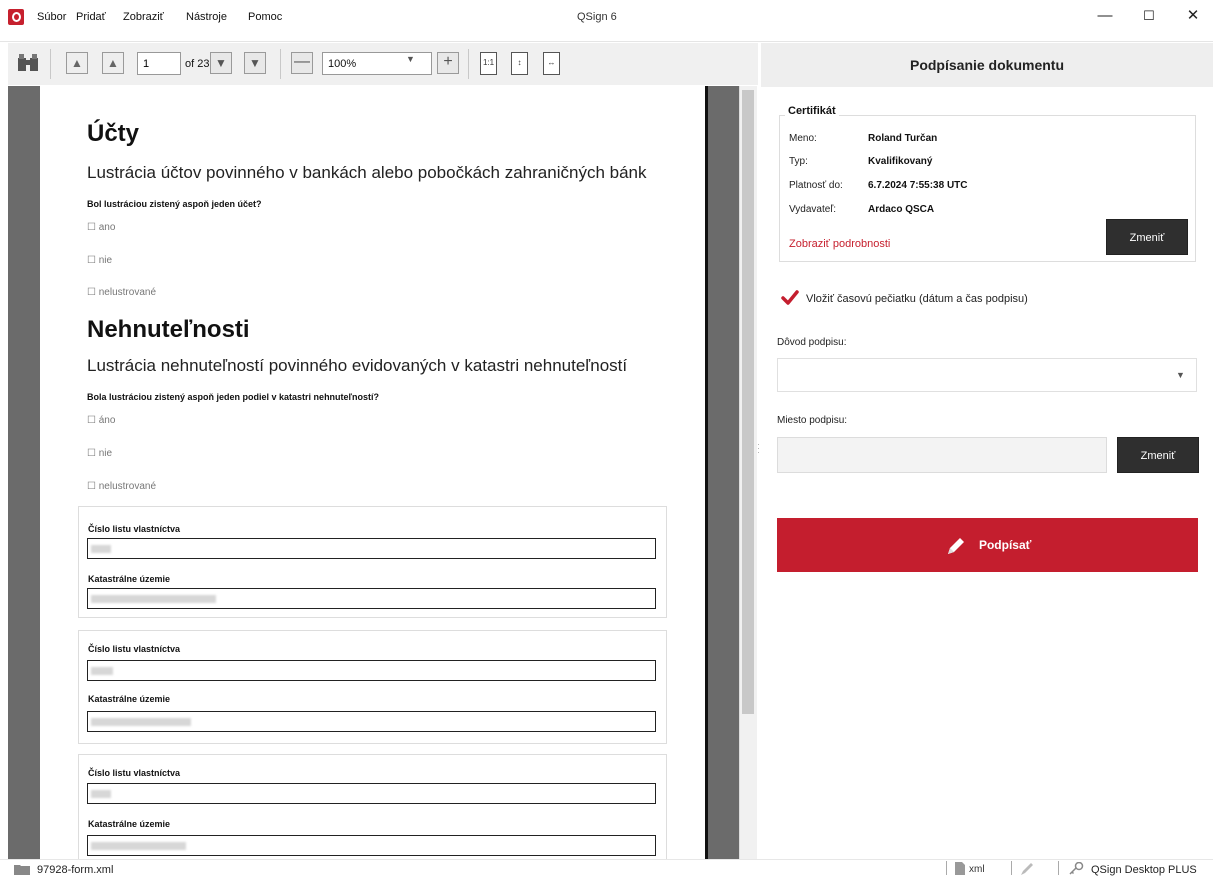 The image size is (1213, 879). What do you see at coordinates (900, 161) in the screenshot?
I see `cert-type-value: Kvalifikovaný` at bounding box center [900, 161].